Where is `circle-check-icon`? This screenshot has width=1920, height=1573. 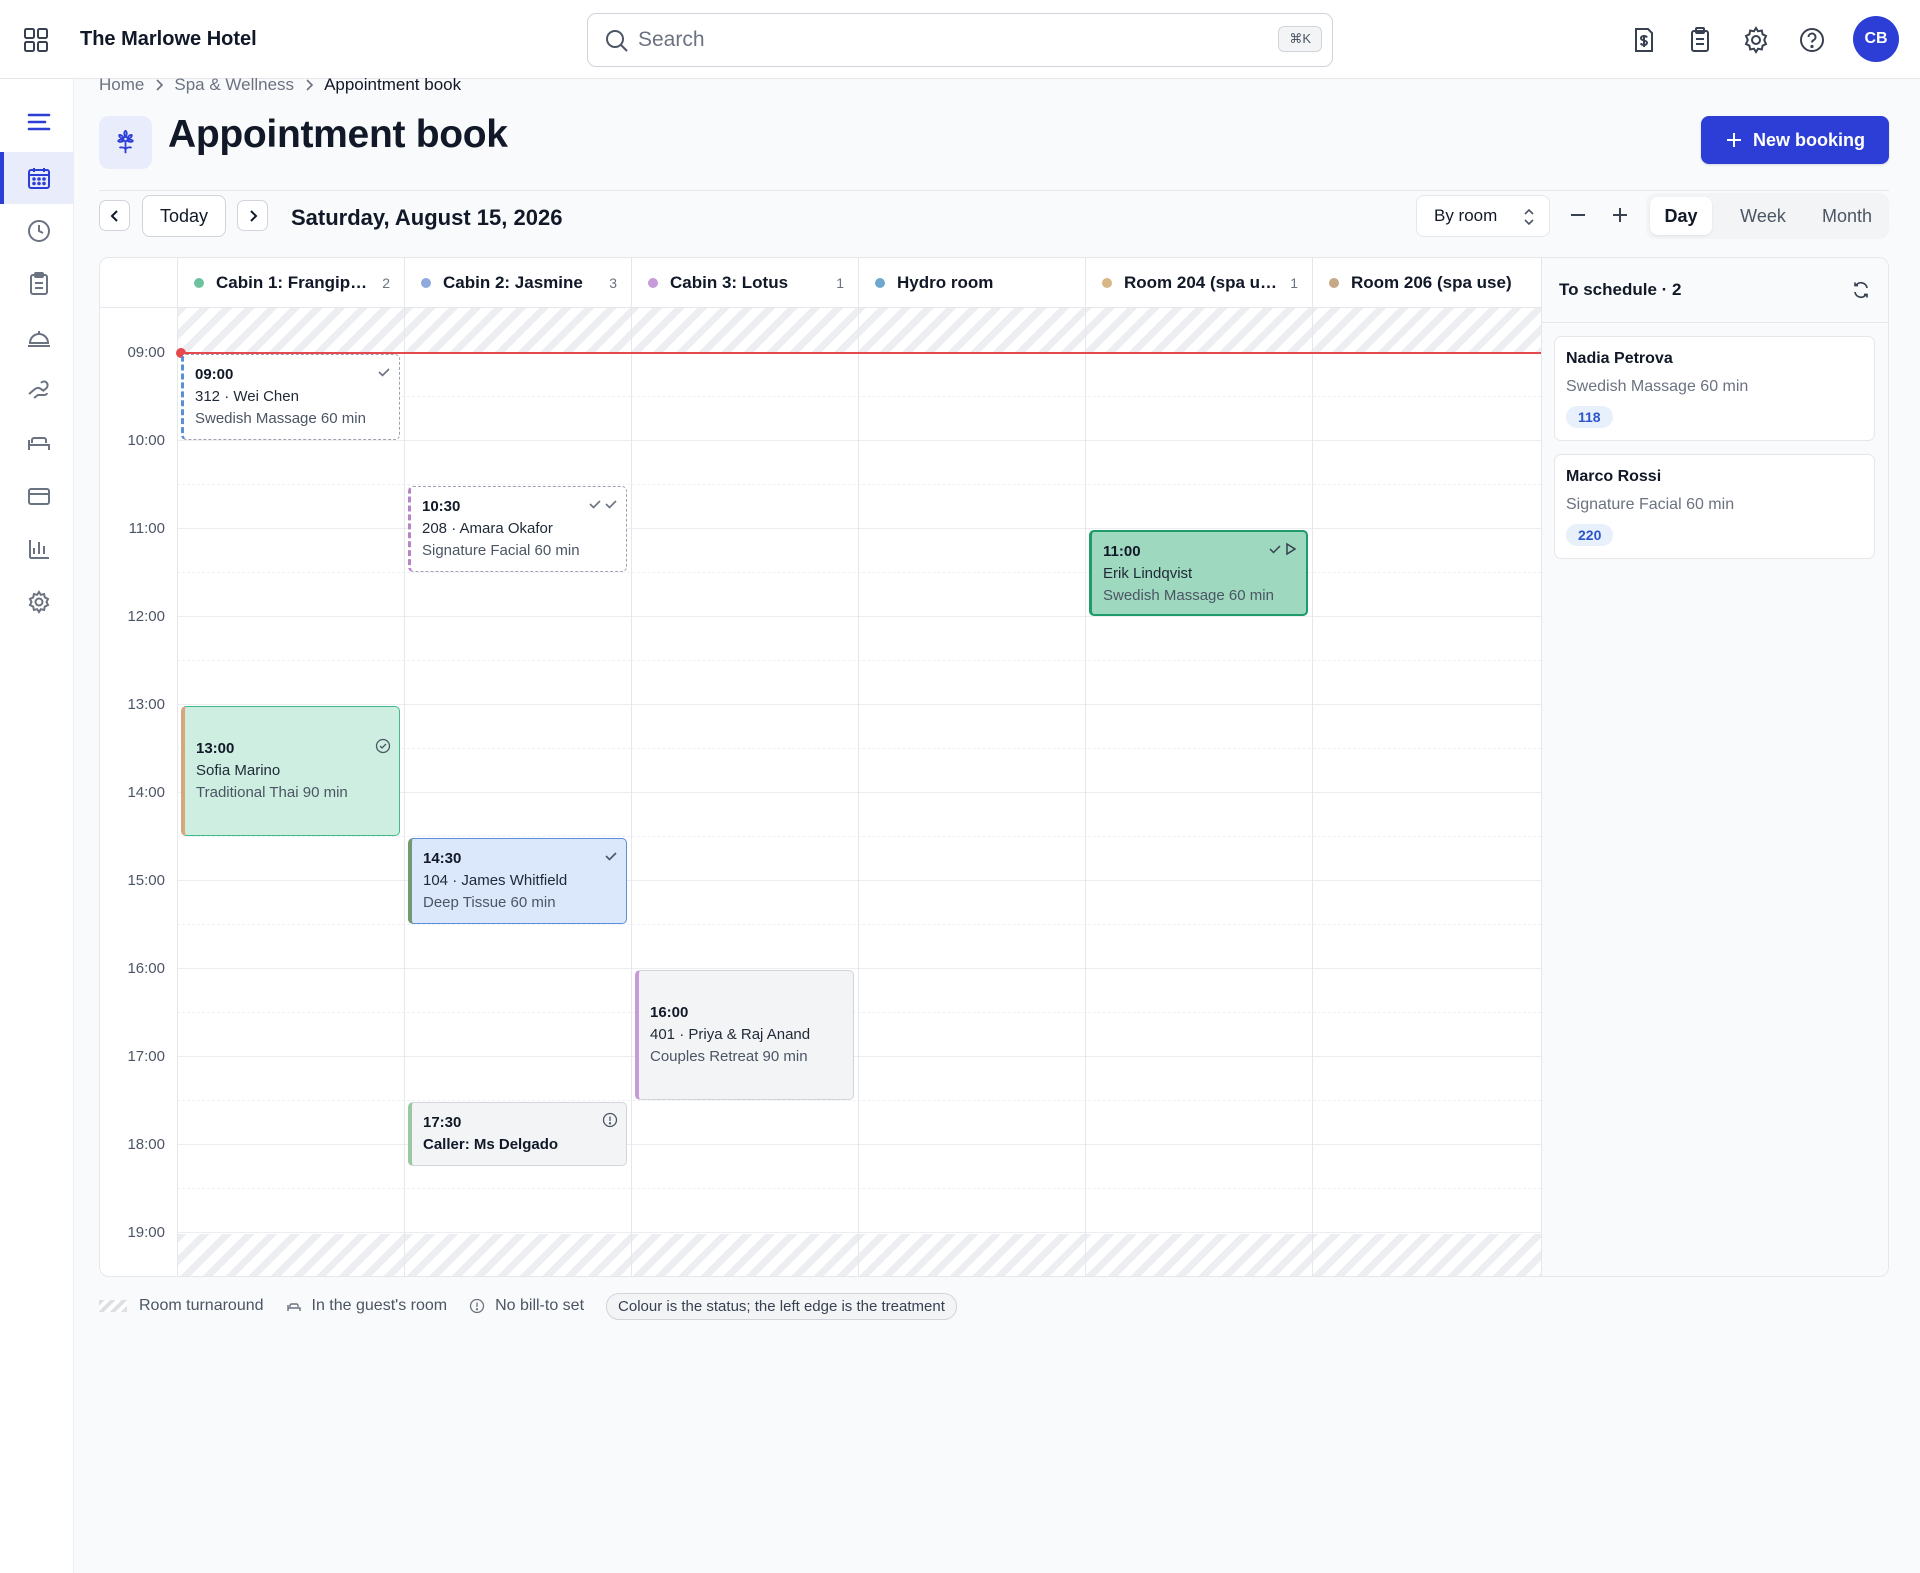
circle-check-icon is located at coordinates (383, 746).